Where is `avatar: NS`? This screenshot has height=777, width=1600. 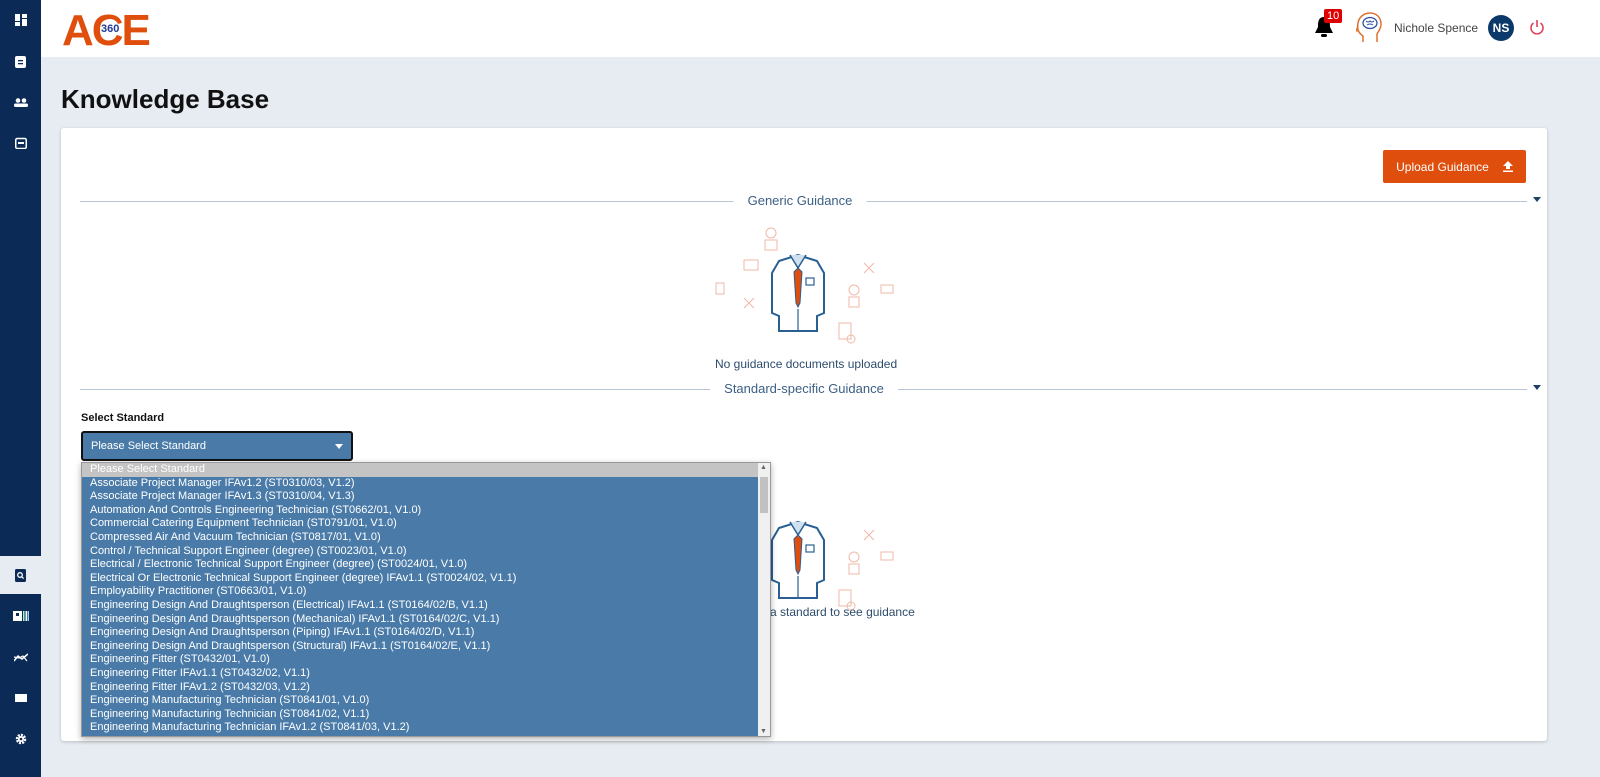
avatar: NS is located at coordinates (1501, 28).